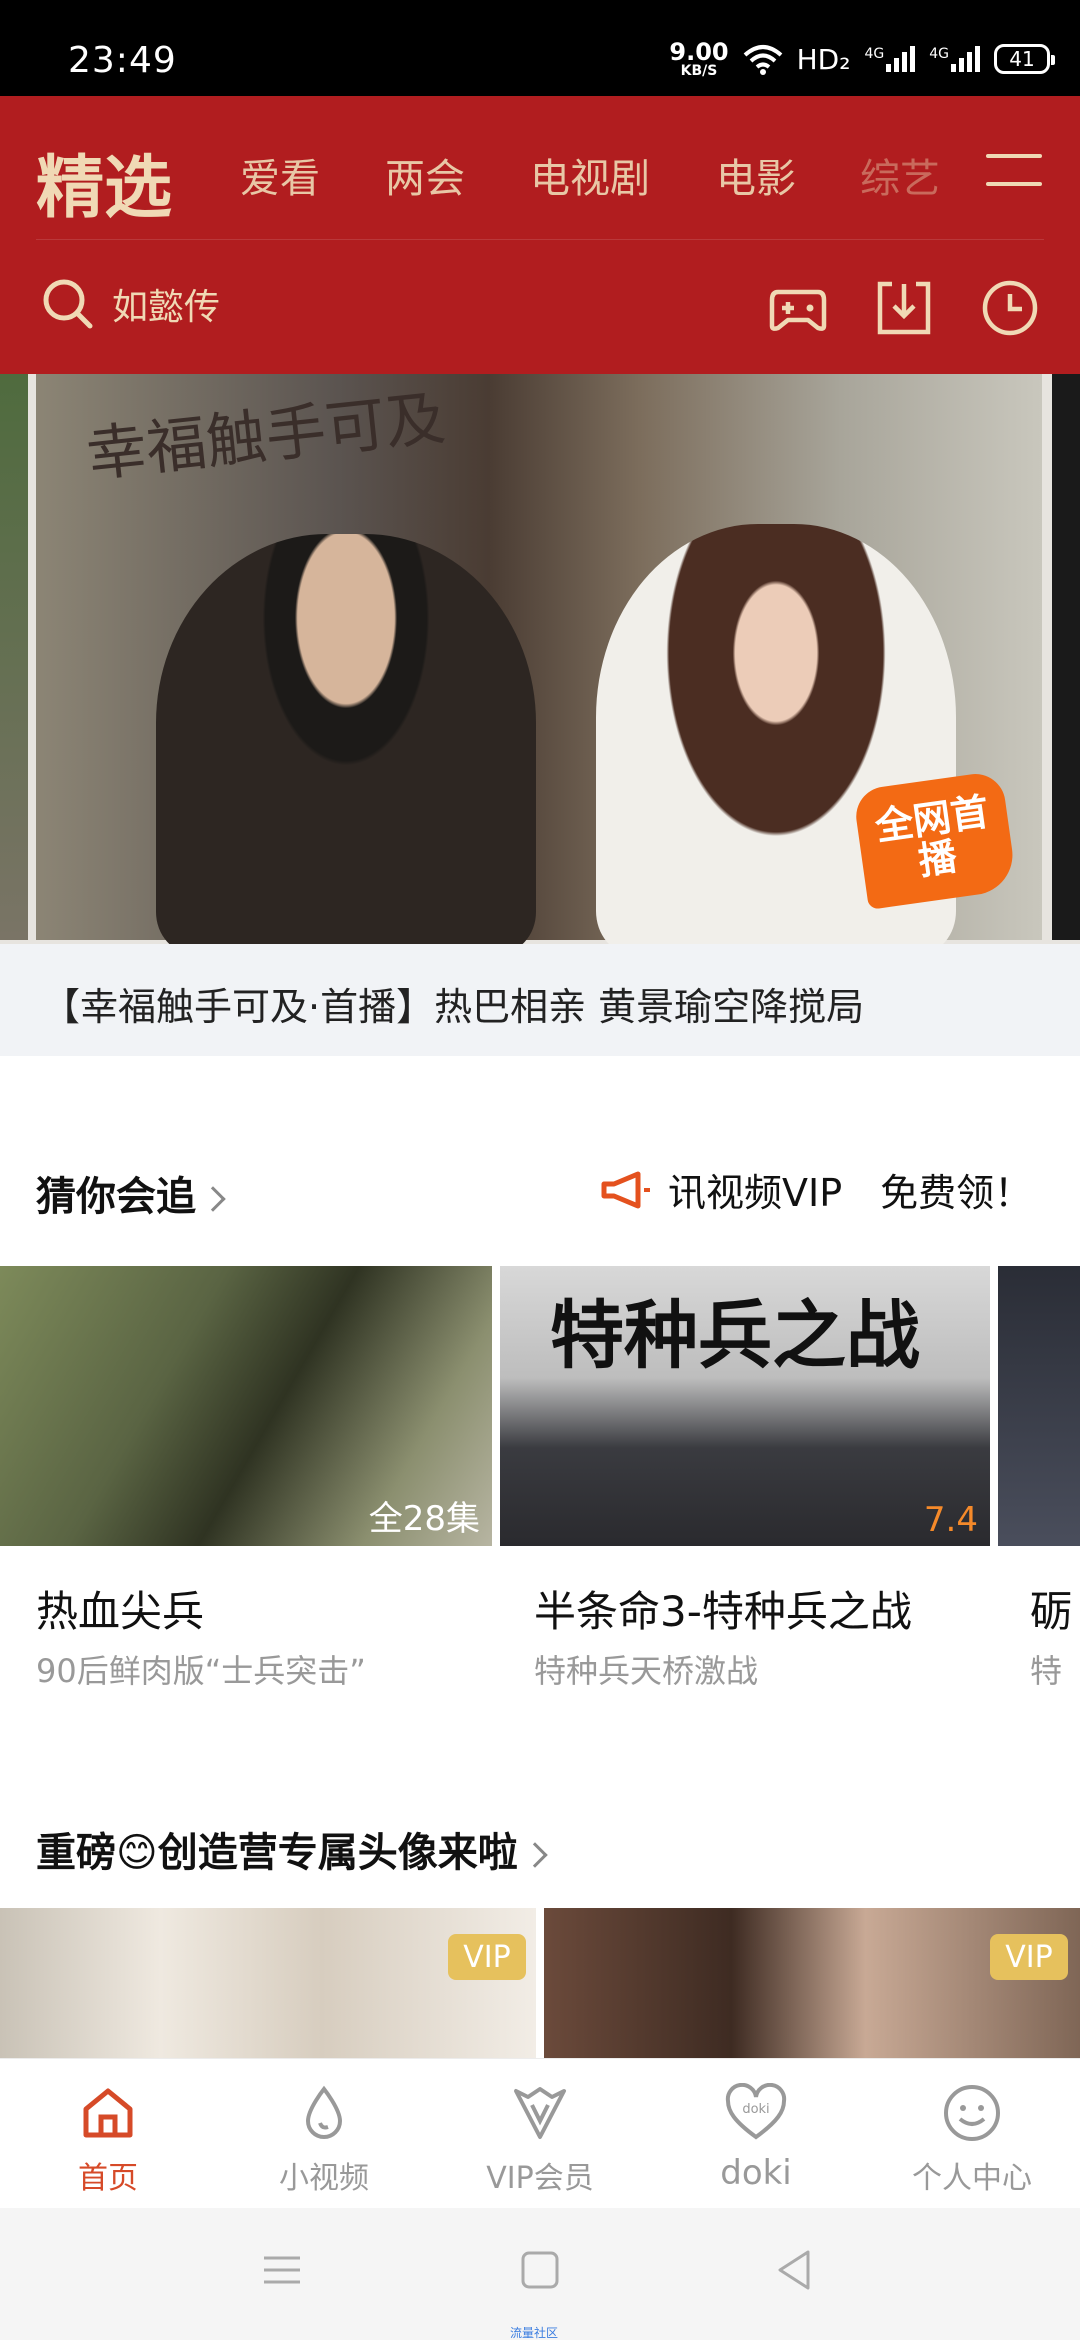 Image resolution: width=1080 pixels, height=2341 pixels. Describe the element at coordinates (534, 2333) in the screenshot. I see `nav-label: 流量社区` at that location.